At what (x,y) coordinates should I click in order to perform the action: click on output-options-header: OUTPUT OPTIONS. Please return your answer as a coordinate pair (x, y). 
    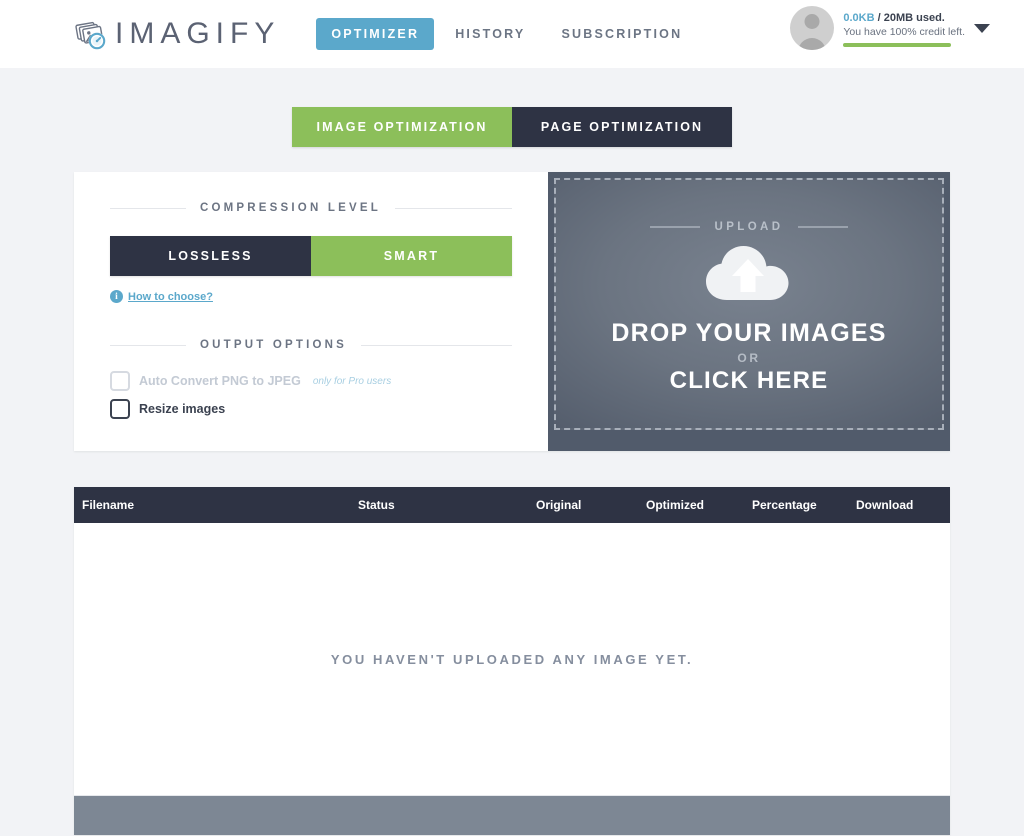
    Looking at the image, I should click on (311, 345).